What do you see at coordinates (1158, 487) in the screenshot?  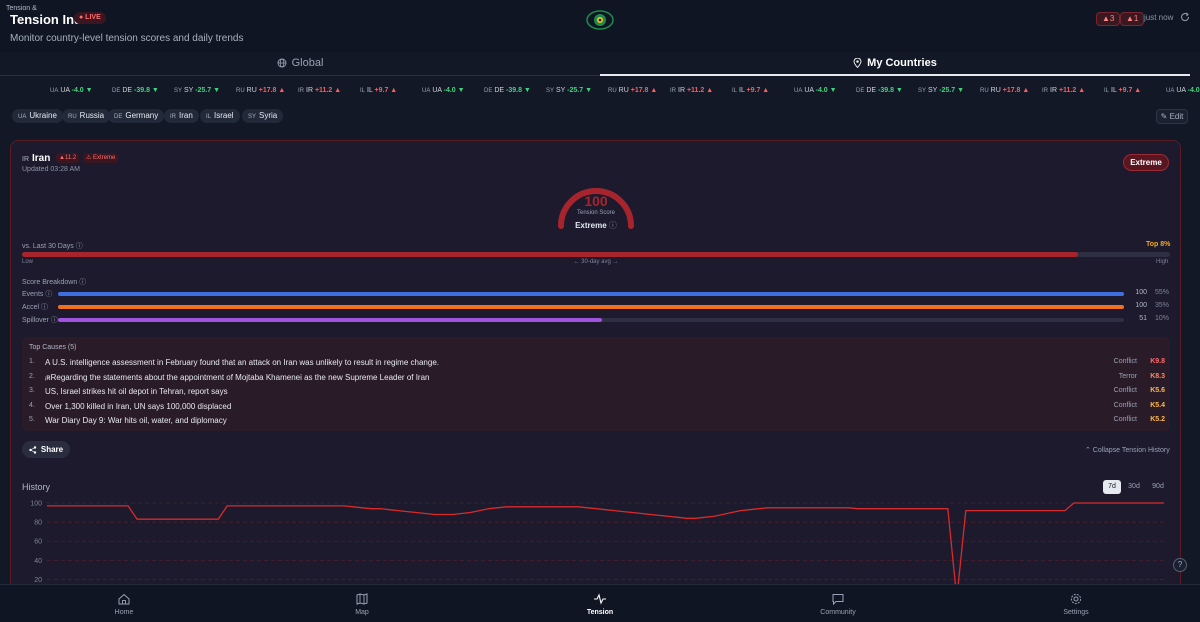 I see `range-90d-button: 90d` at bounding box center [1158, 487].